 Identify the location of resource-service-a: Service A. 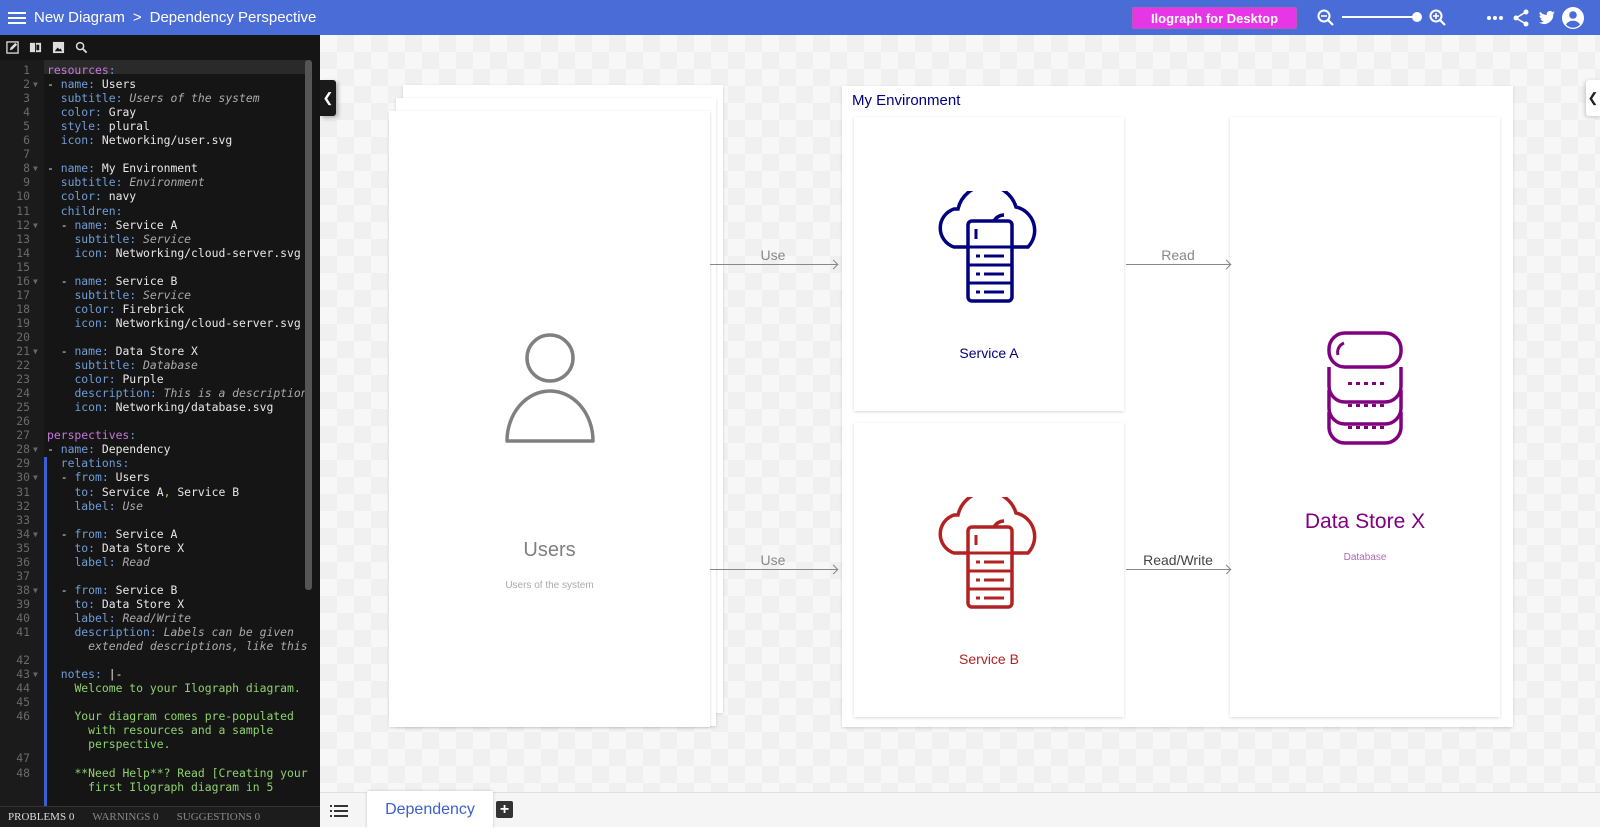
(989, 264).